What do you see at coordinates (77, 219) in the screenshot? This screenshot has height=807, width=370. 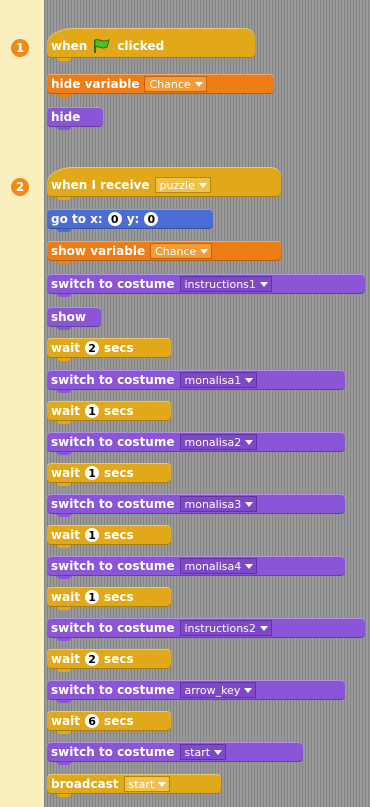 I see `block-label: go to x:` at bounding box center [77, 219].